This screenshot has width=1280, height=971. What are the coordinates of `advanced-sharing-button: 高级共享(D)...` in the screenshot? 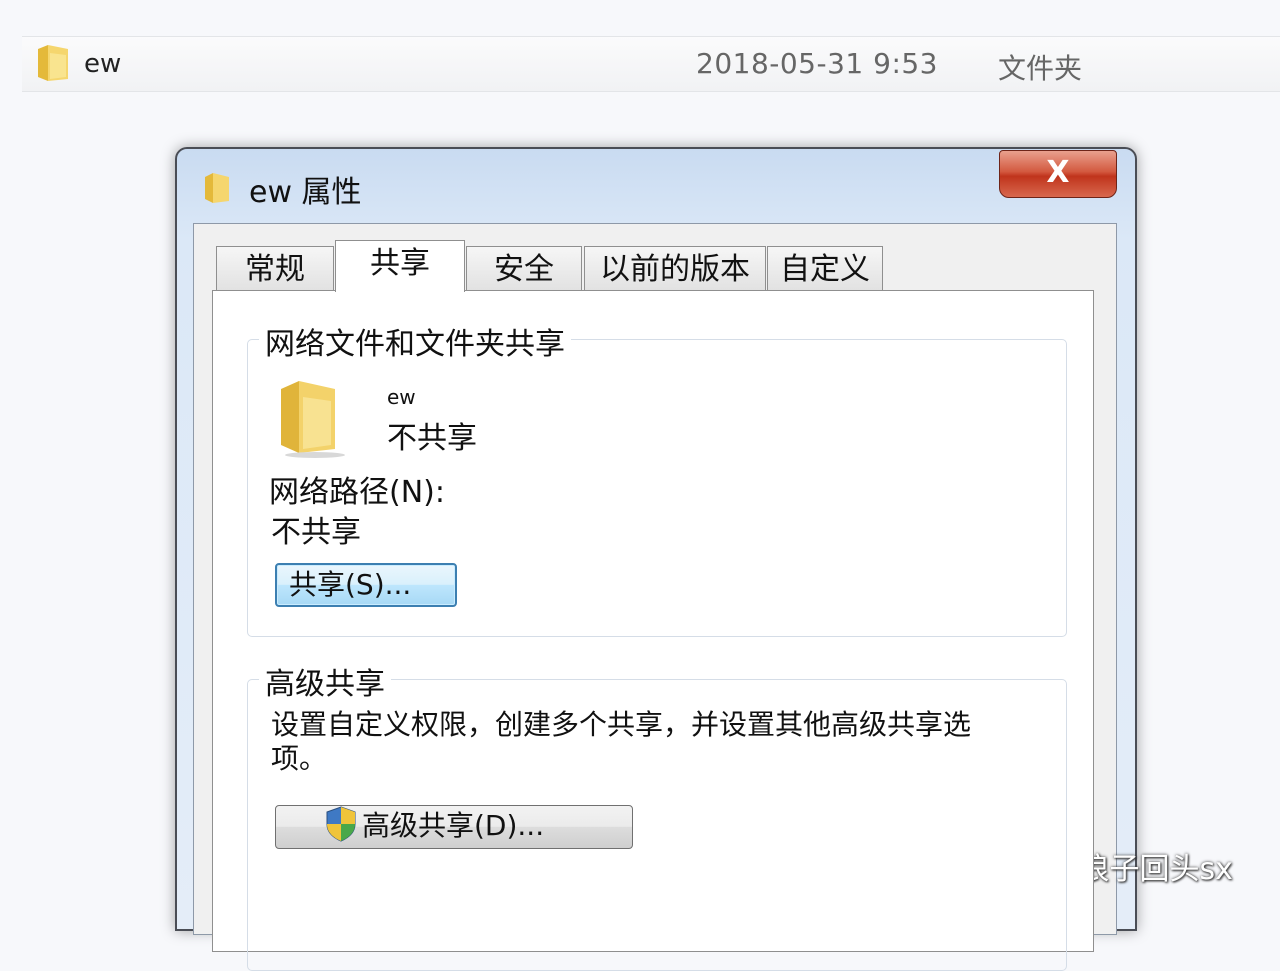 It's located at (454, 827).